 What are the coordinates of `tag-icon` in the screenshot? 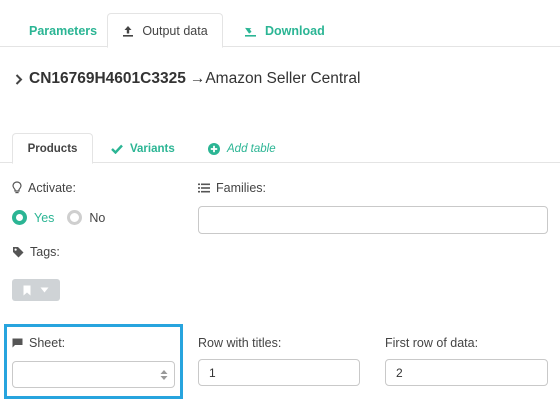 It's located at (18, 252).